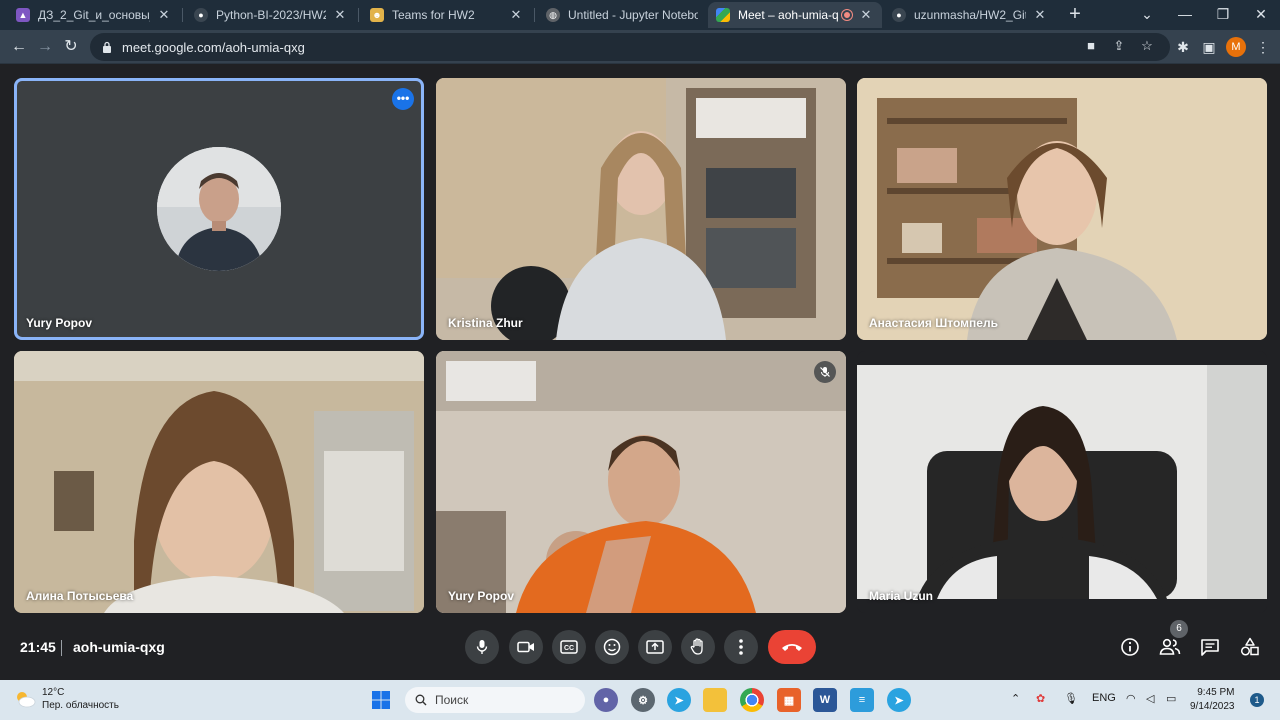  What do you see at coordinates (482, 647) in the screenshot?
I see `microphone-button` at bounding box center [482, 647].